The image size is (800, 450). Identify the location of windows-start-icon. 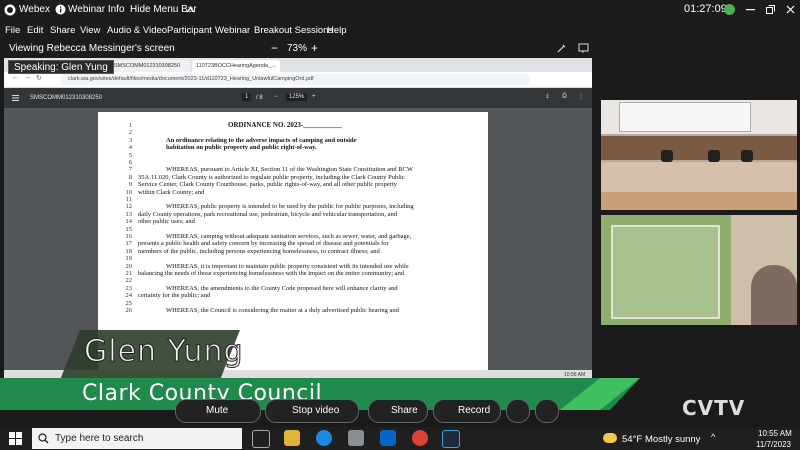
(15, 438).